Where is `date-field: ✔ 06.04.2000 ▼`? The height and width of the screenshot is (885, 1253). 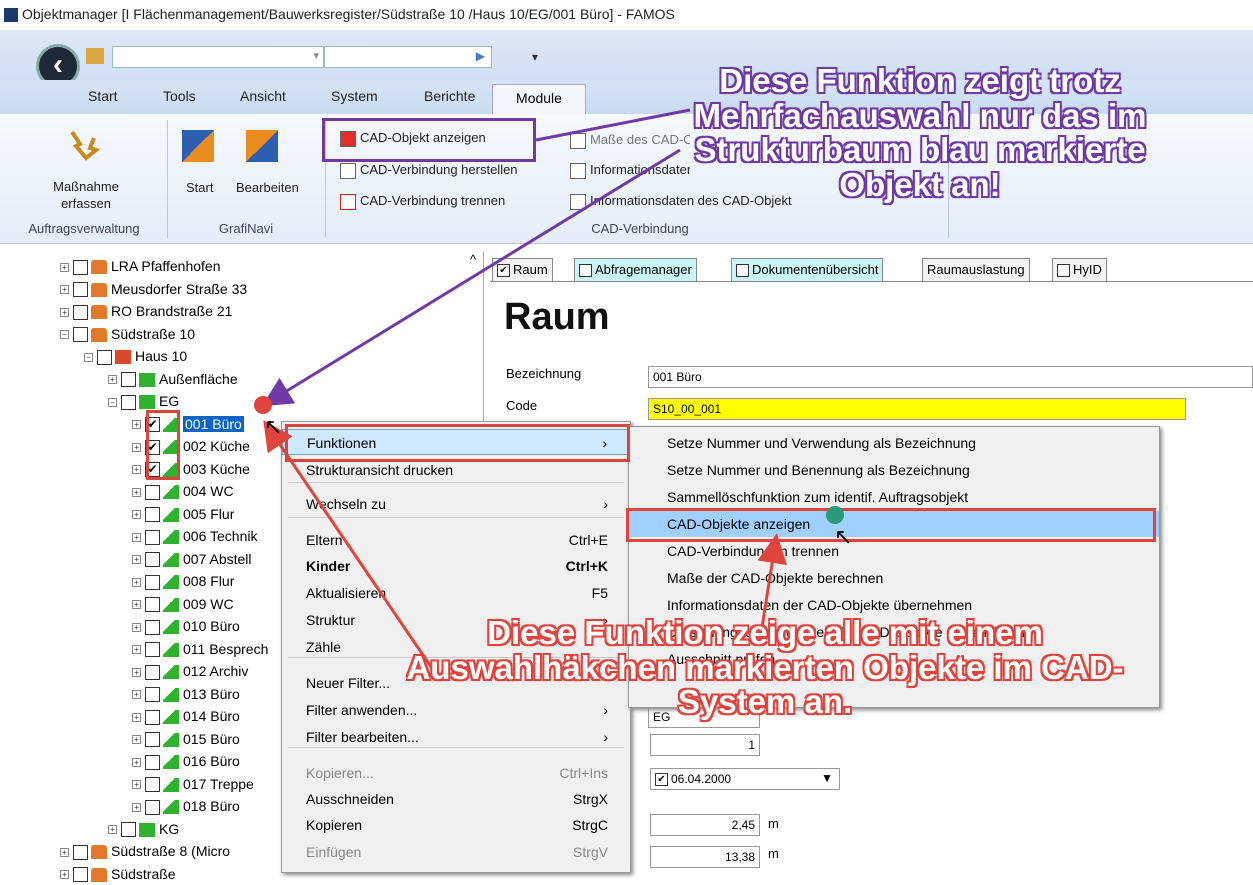 date-field: ✔ 06.04.2000 ▼ is located at coordinates (745, 779).